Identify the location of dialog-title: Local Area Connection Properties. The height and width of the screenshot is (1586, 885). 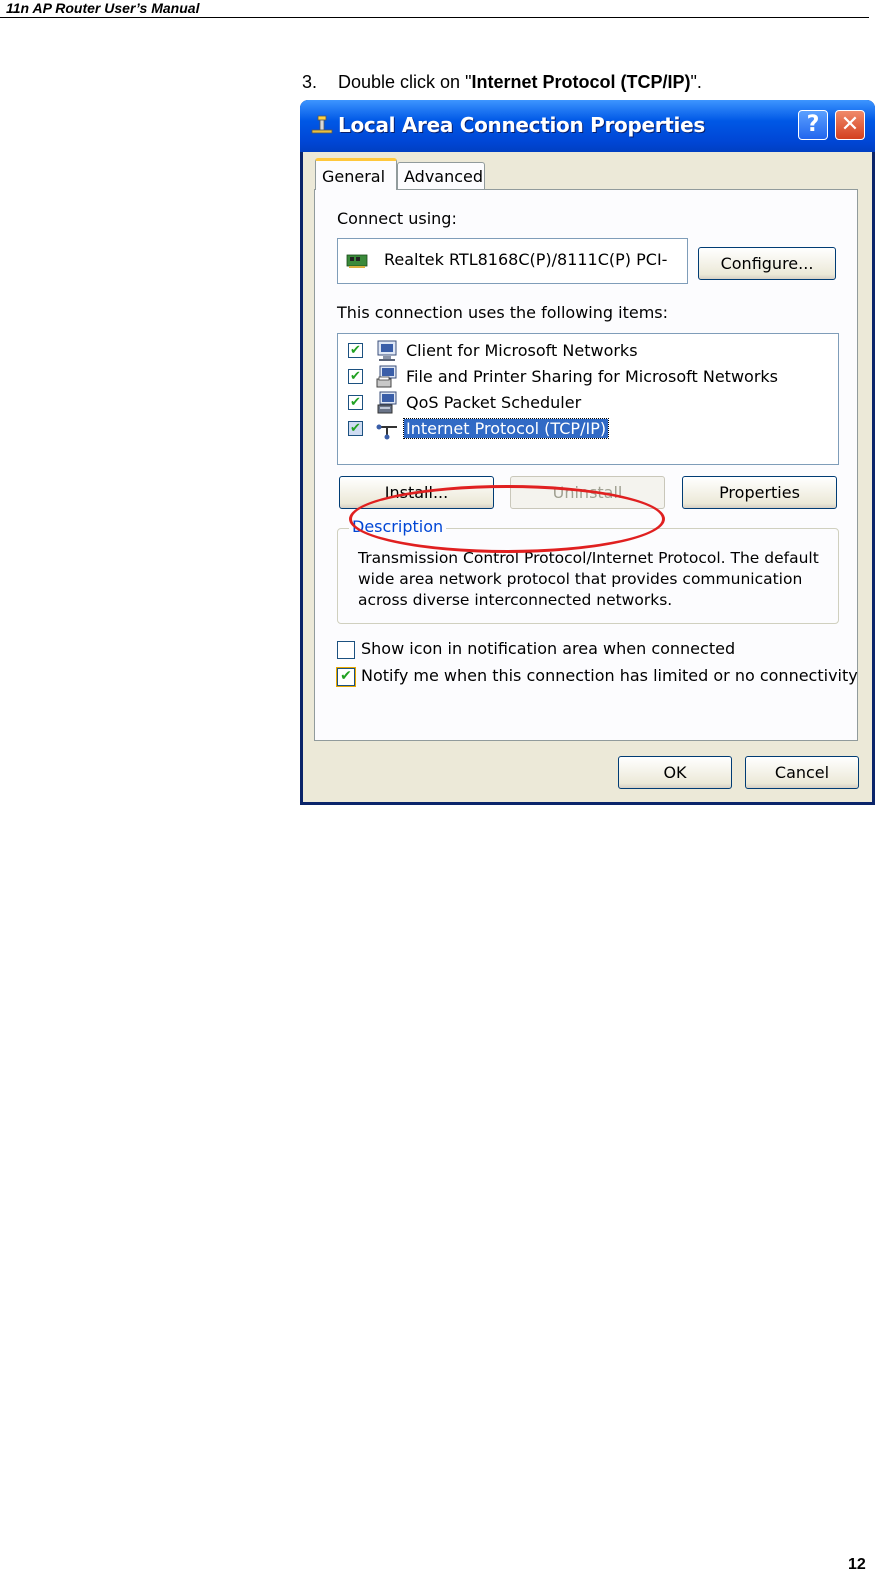
(521, 125).